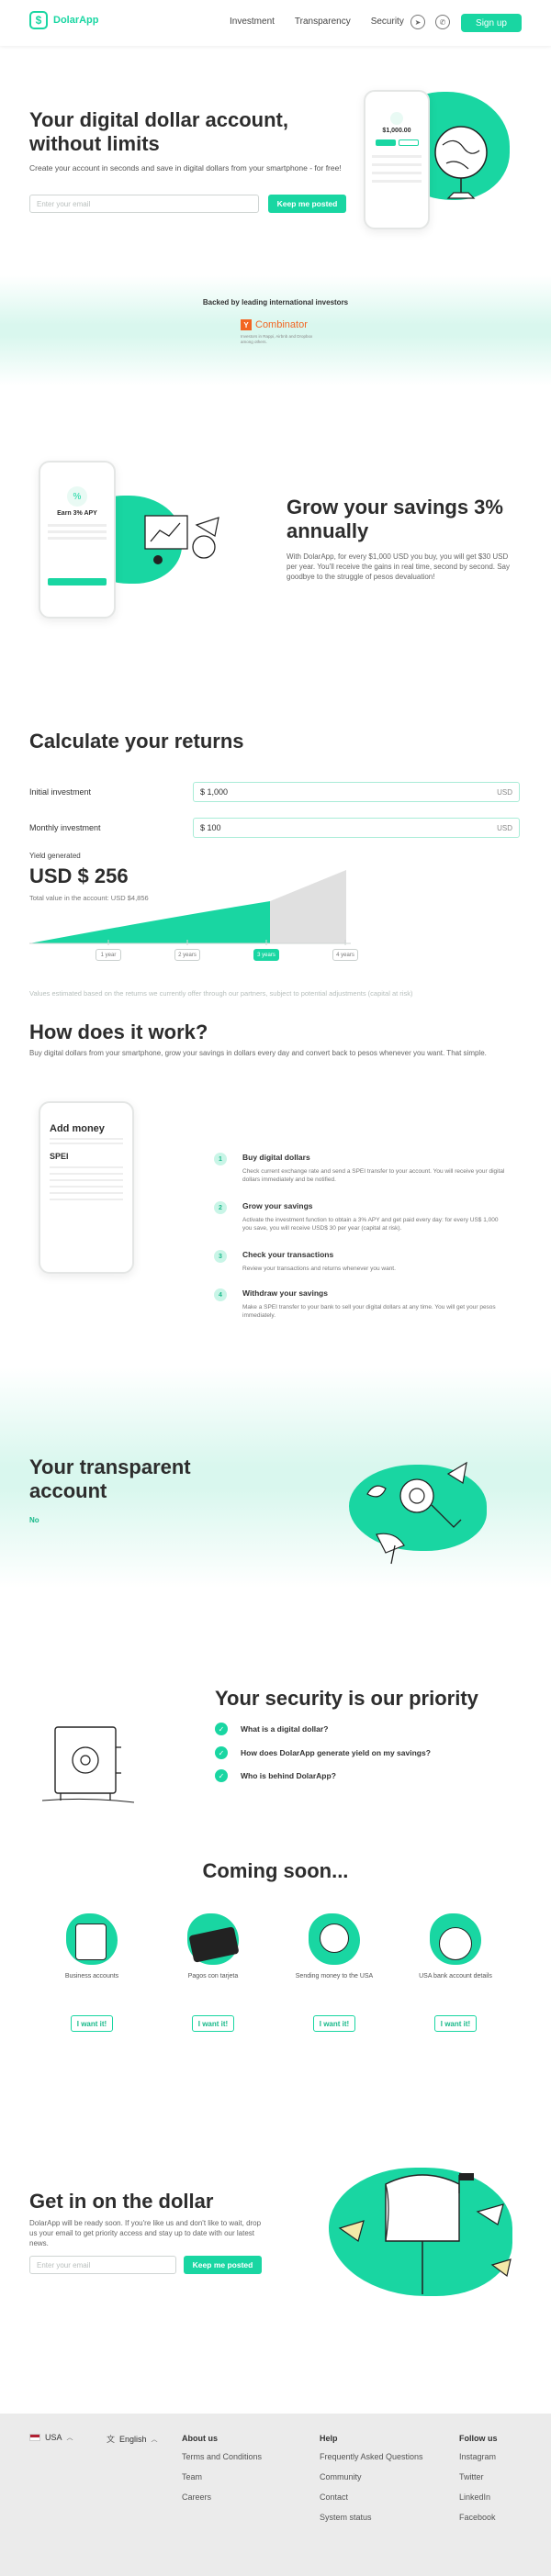 The width and height of the screenshot is (551, 2576). Describe the element at coordinates (477, 2456) in the screenshot. I see `footer-link-instagram: Instagram` at that location.